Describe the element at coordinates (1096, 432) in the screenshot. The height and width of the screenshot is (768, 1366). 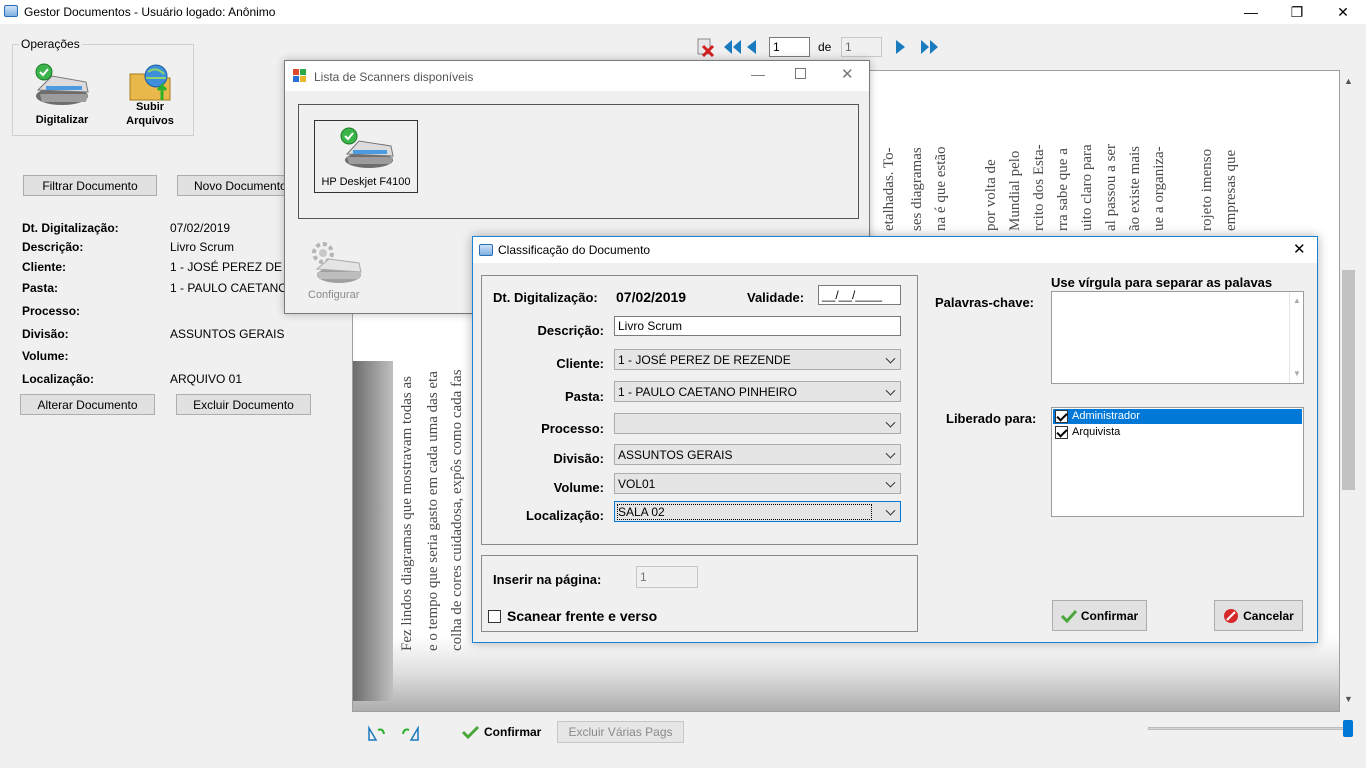
I see `archivist-label: Arquivista` at that location.